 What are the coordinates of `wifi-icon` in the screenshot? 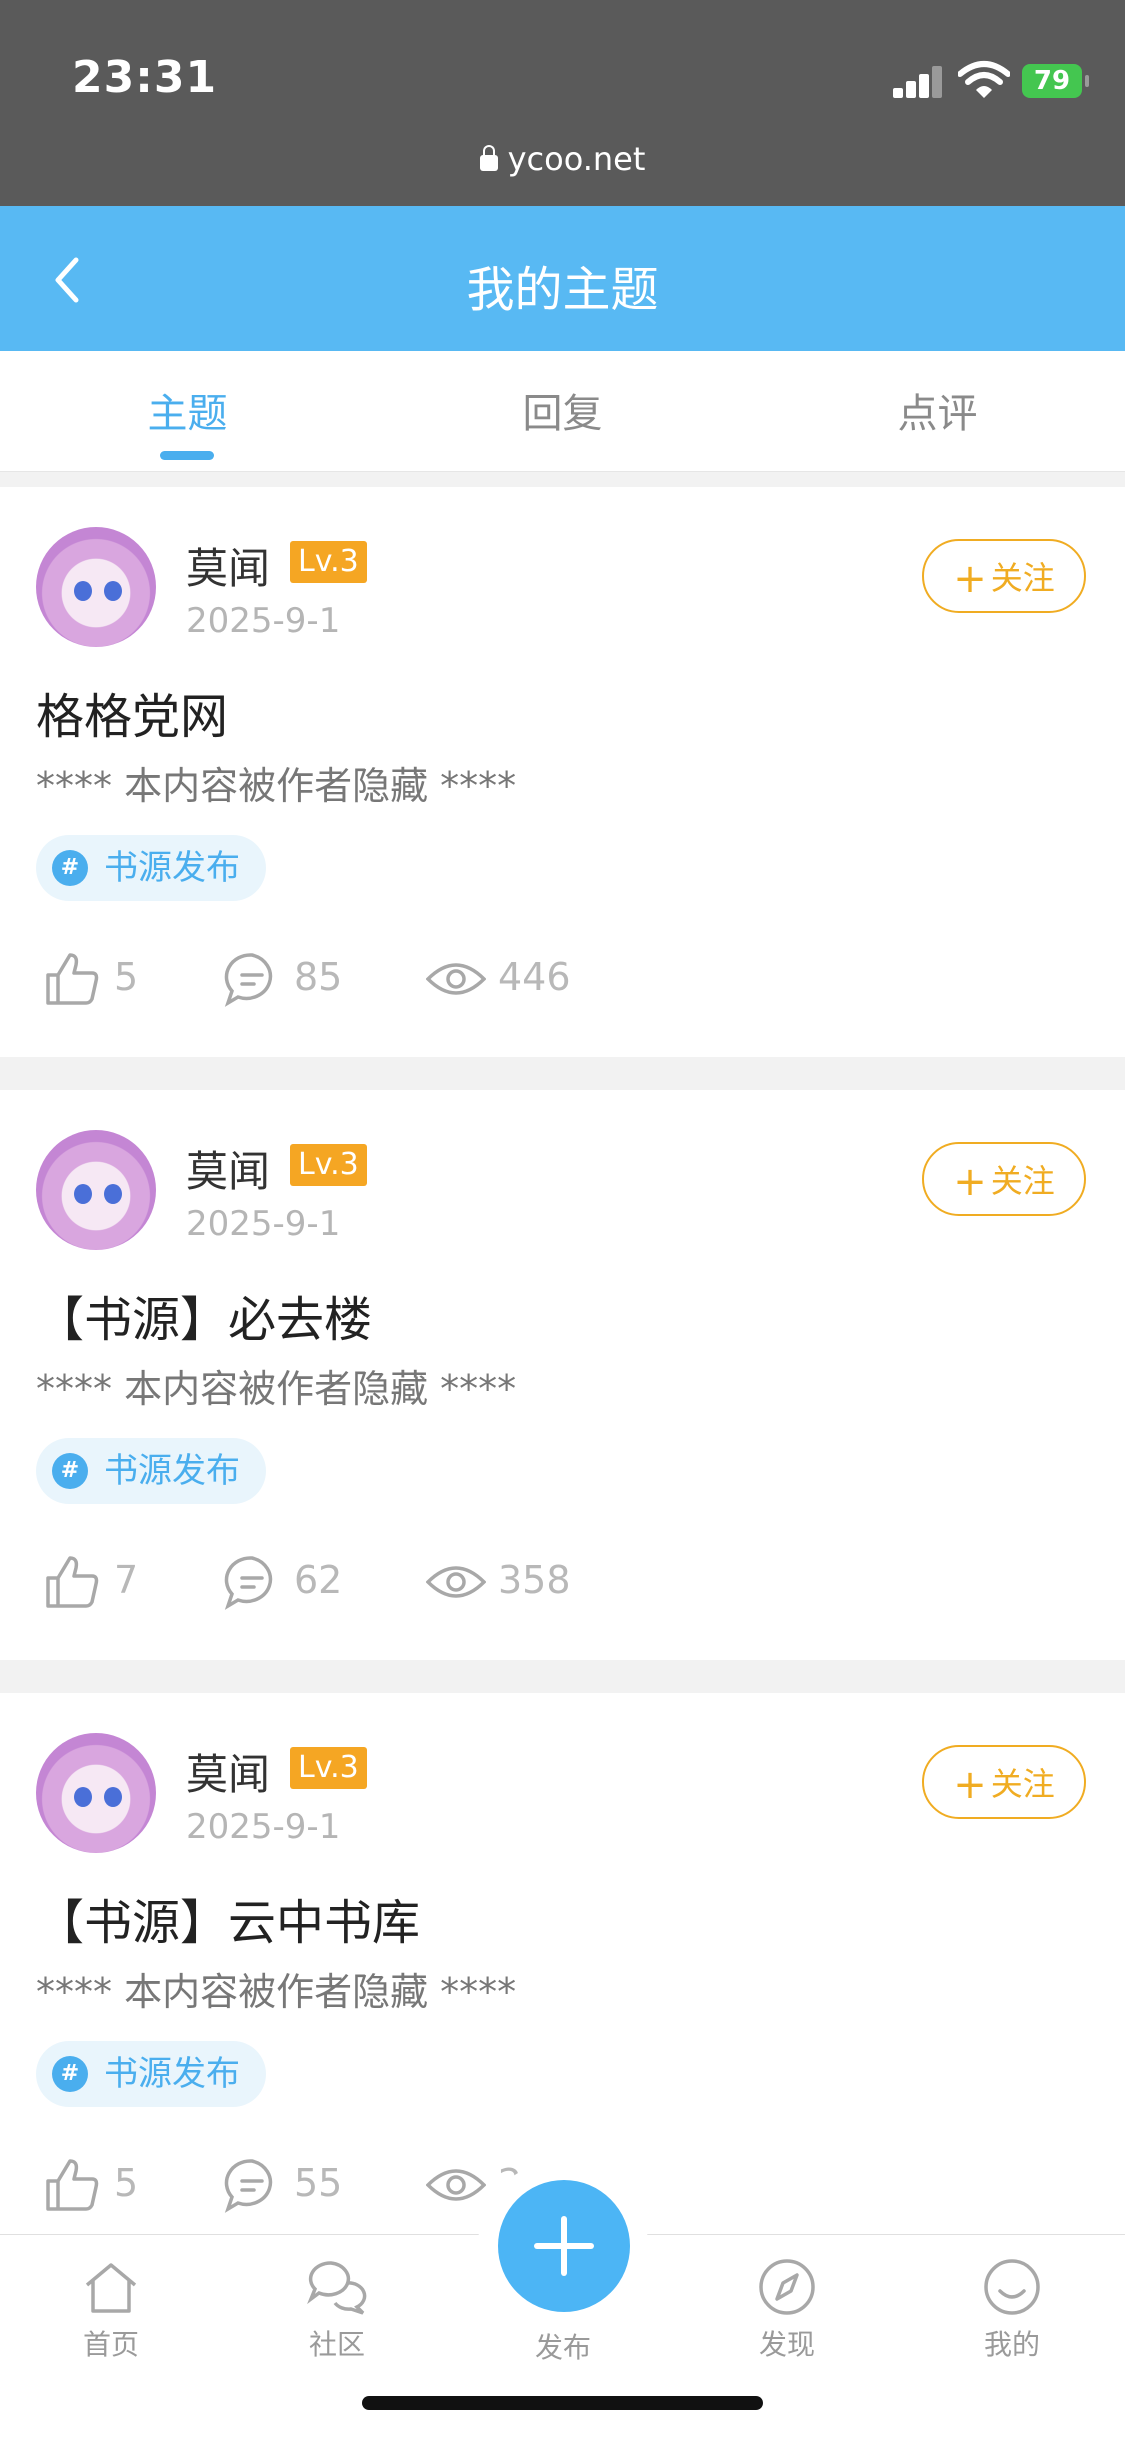 It's located at (984, 79).